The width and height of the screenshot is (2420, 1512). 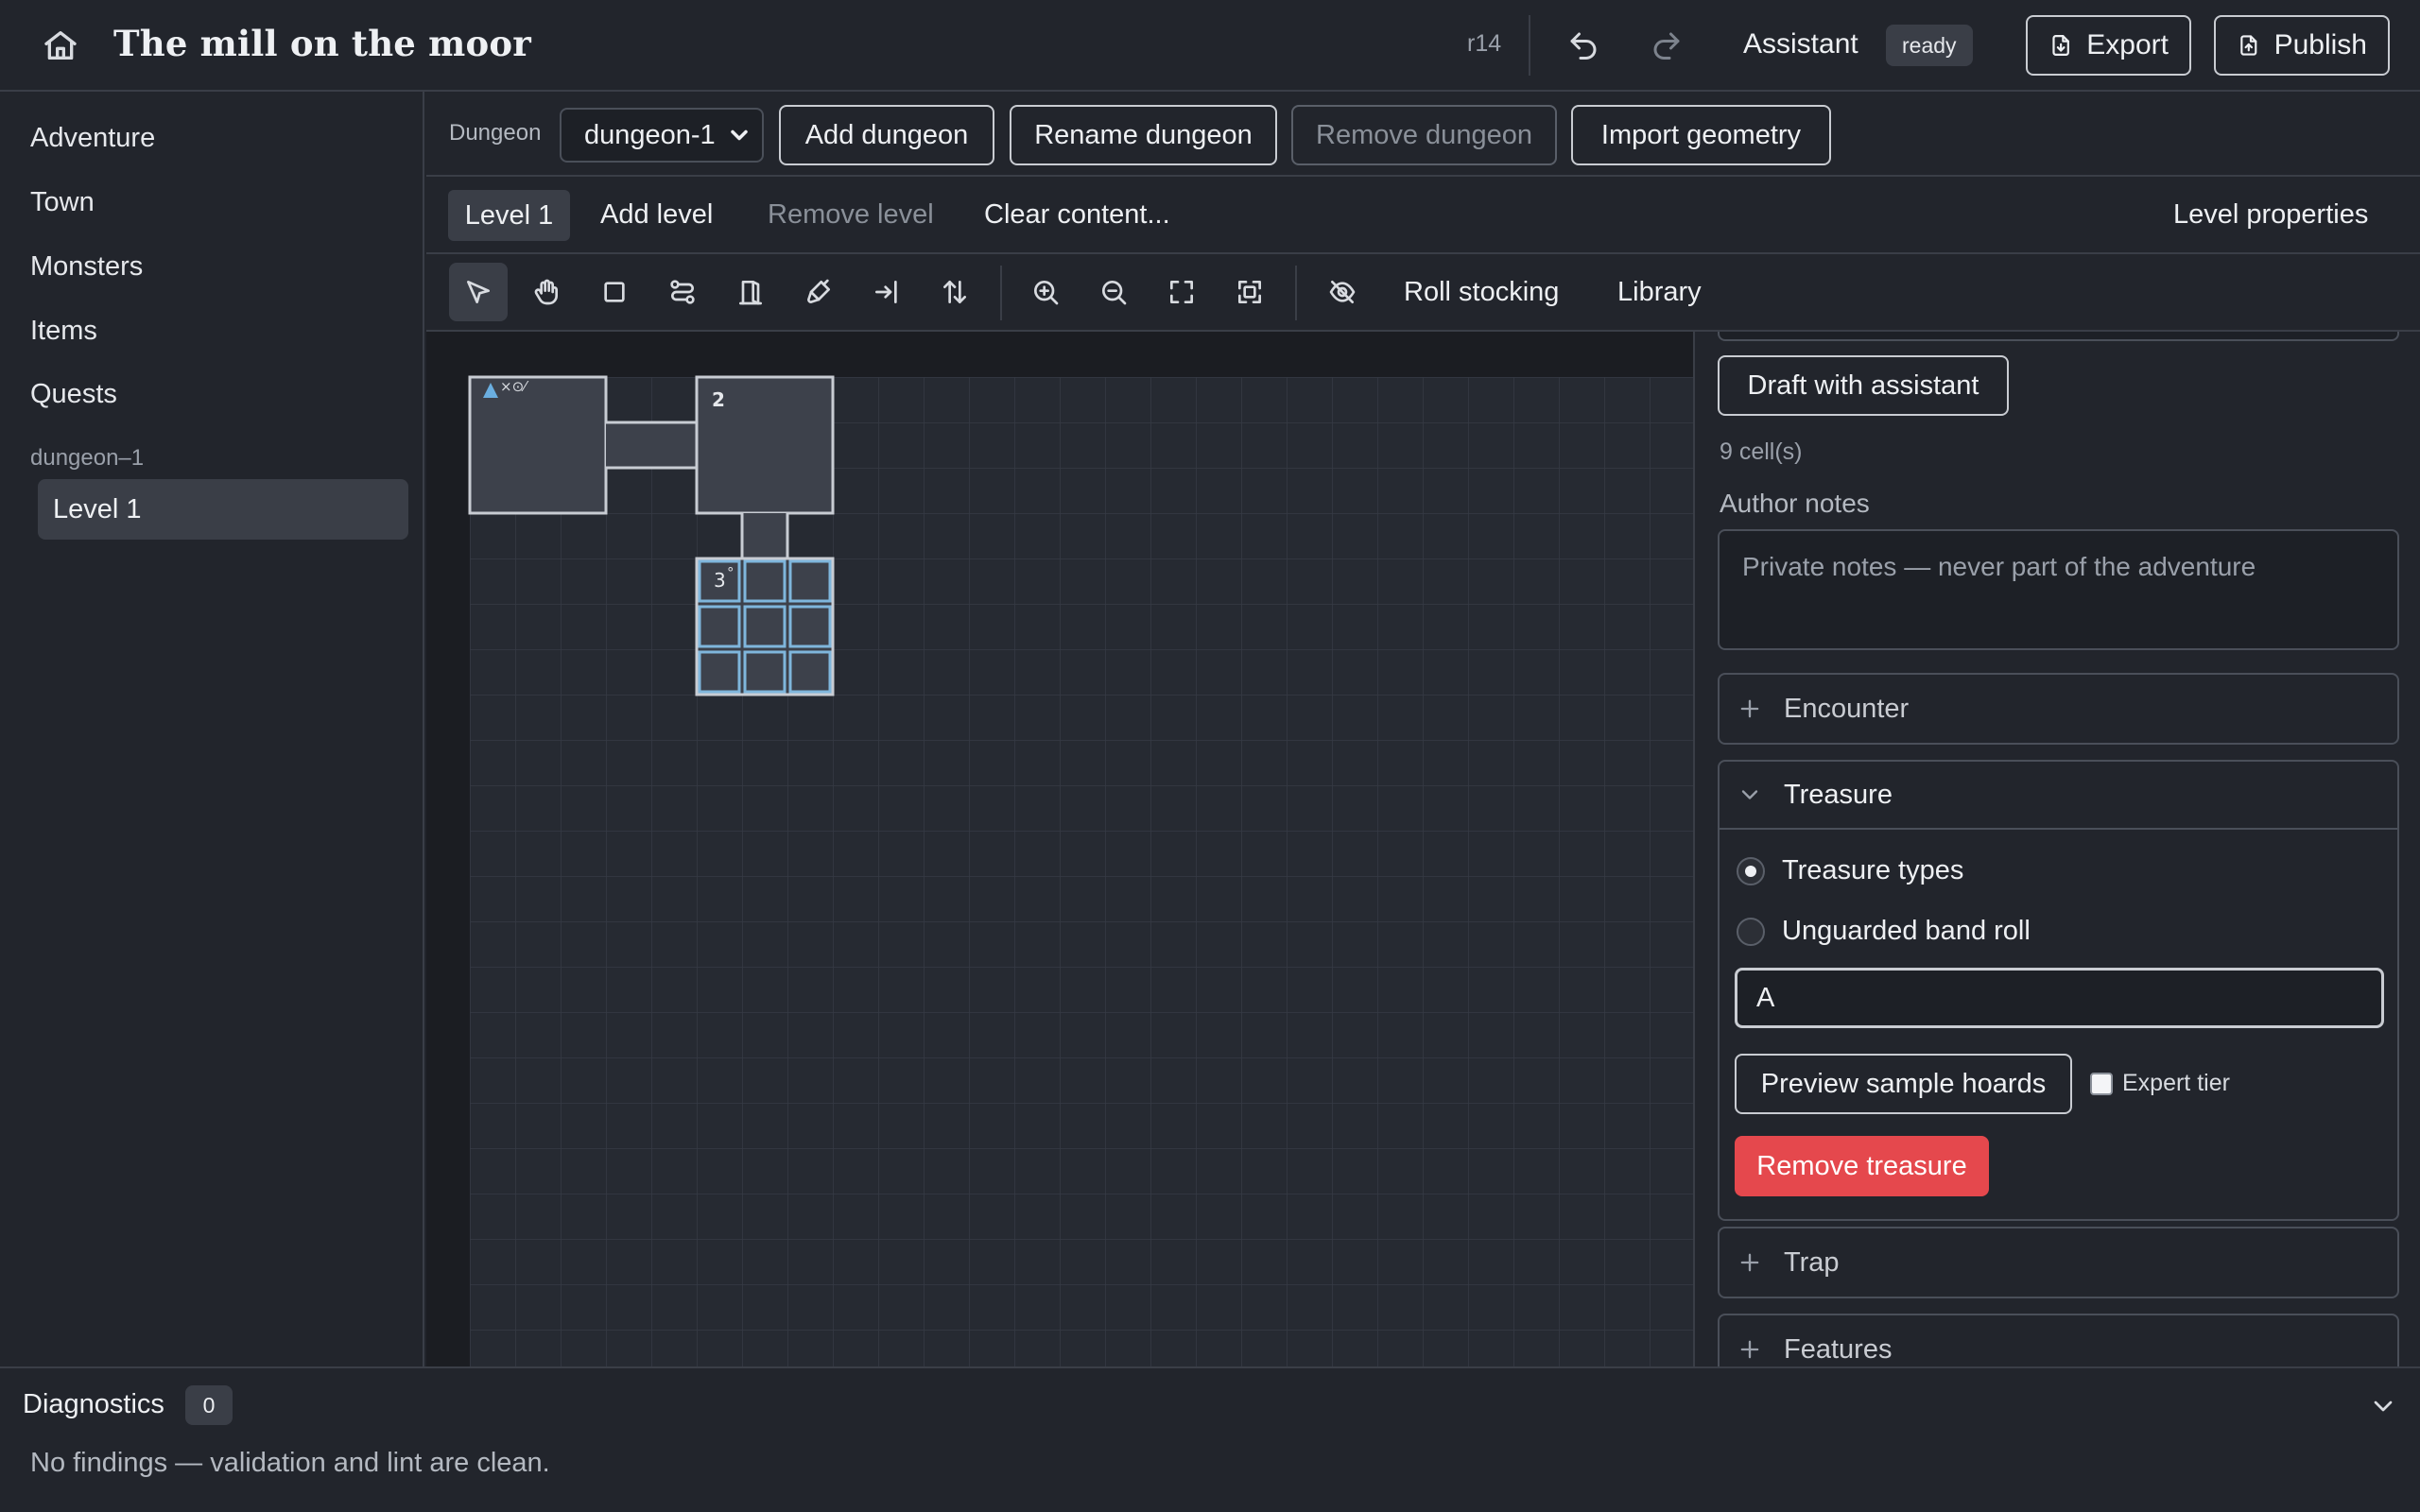 I want to click on entrance-tool-button, so click(x=886, y=292).